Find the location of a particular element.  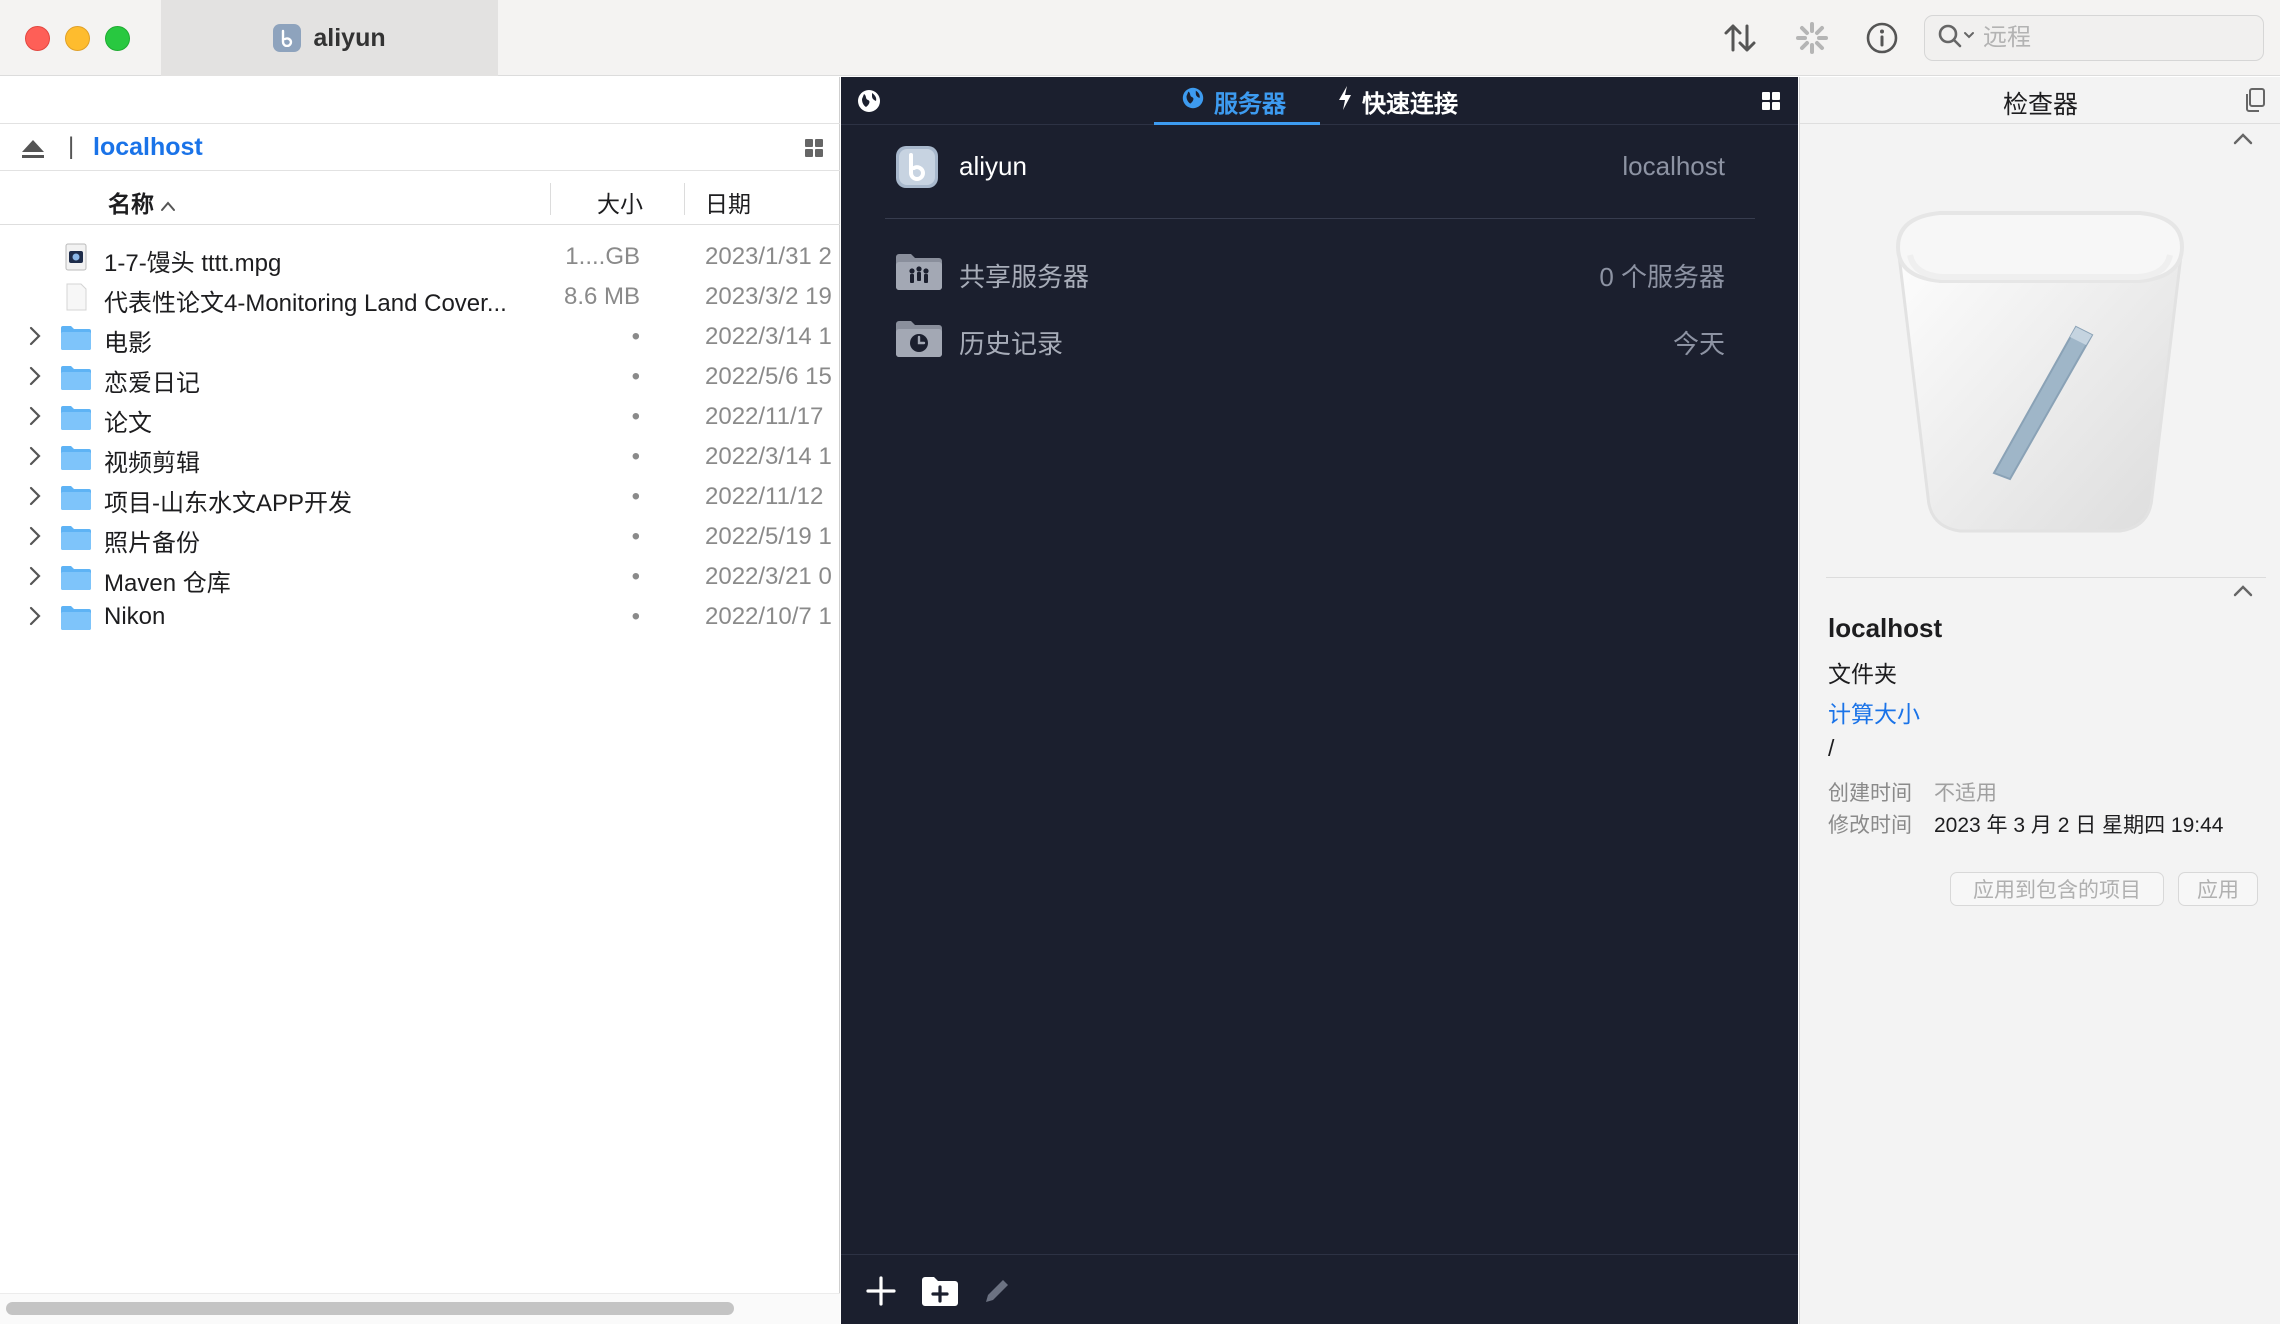

folder-row: 电影 • 2022/3/14 1 is located at coordinates (420, 337).